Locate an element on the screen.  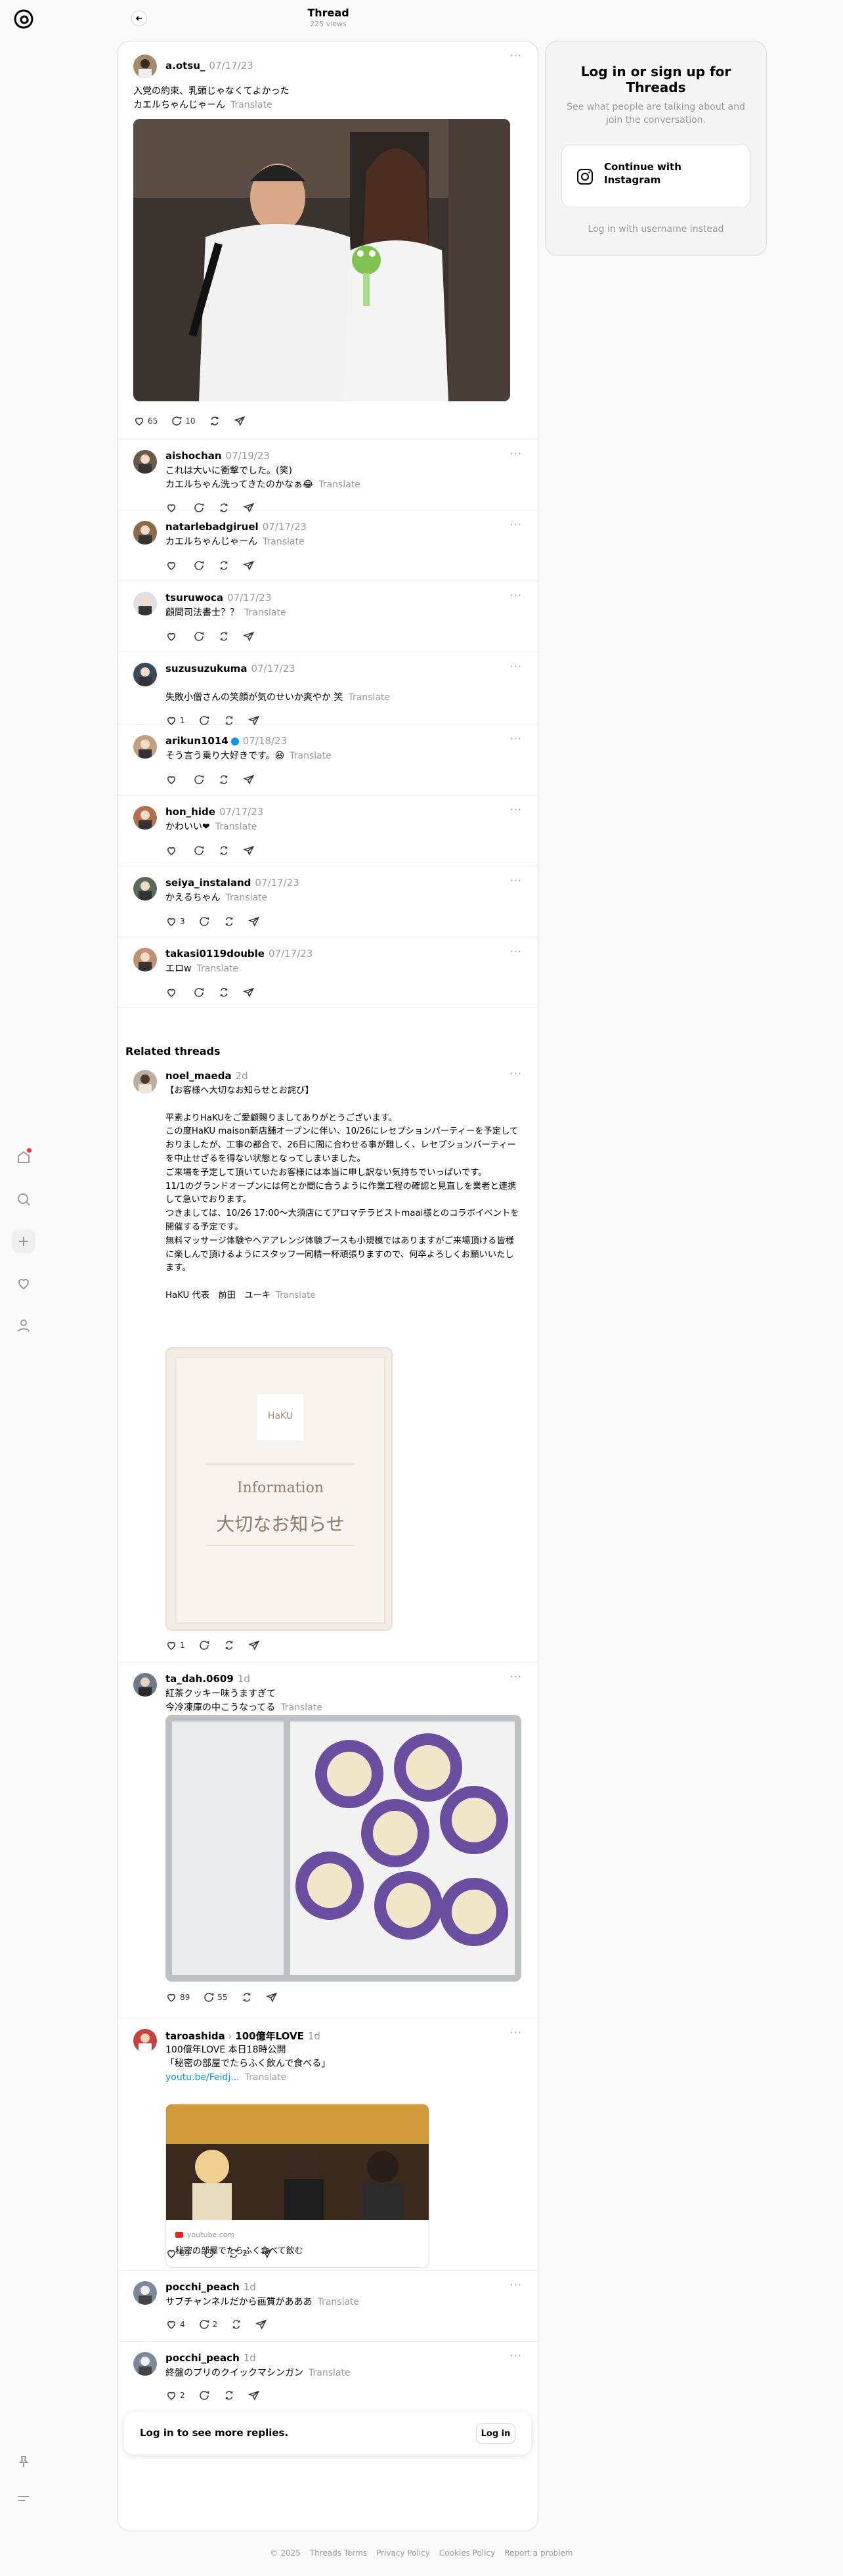
link-preview-card: youtube.com 秘密の部屋でたらふく食べて飲む is located at coordinates (297, 2186).